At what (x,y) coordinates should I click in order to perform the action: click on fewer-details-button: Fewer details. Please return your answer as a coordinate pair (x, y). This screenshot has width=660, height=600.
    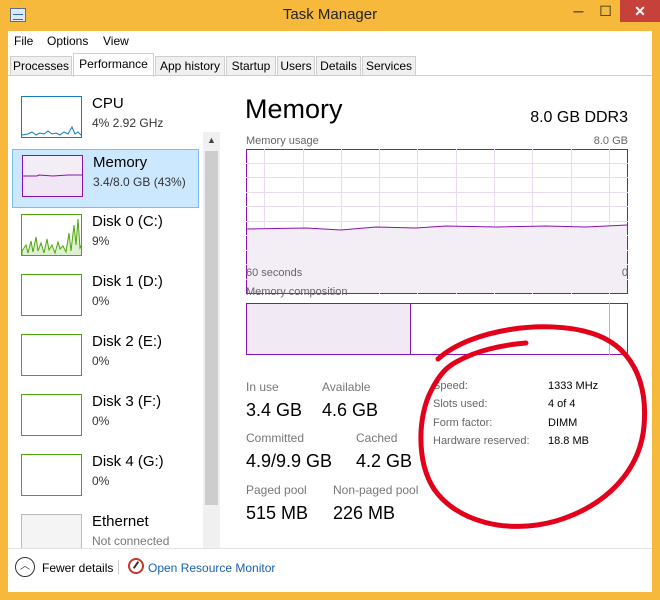
    Looking at the image, I should click on (77, 568).